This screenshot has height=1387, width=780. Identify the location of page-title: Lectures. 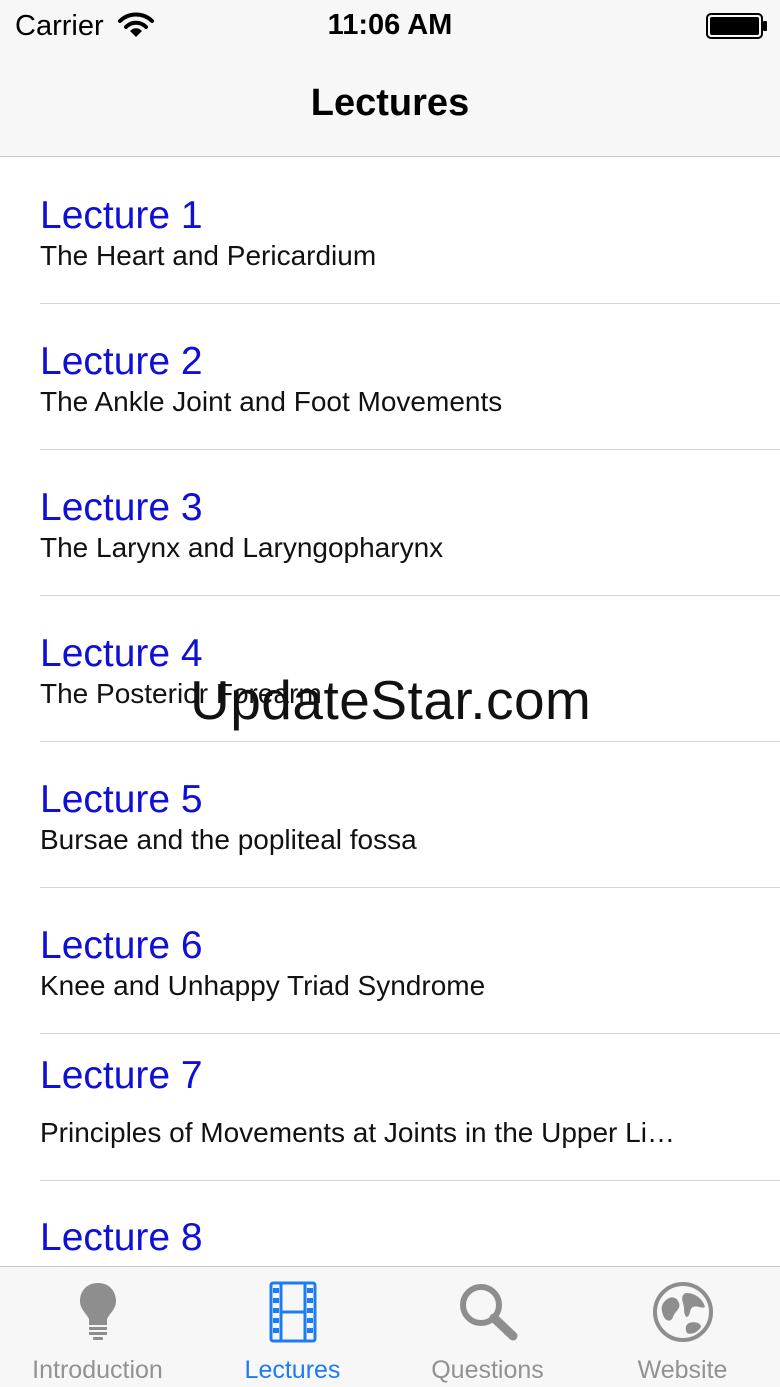
(390, 103).